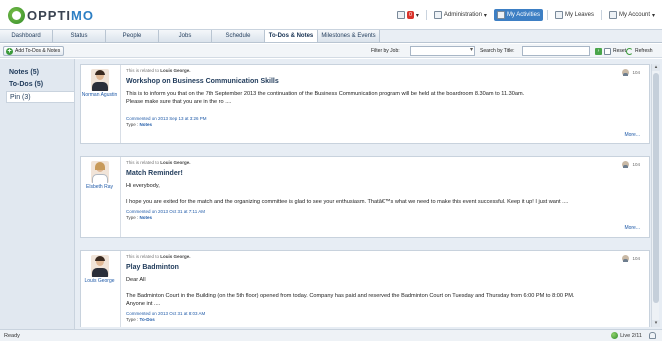 The image size is (662, 341). Describe the element at coordinates (620, 51) in the screenshot. I see `reset-label: Reset` at that location.